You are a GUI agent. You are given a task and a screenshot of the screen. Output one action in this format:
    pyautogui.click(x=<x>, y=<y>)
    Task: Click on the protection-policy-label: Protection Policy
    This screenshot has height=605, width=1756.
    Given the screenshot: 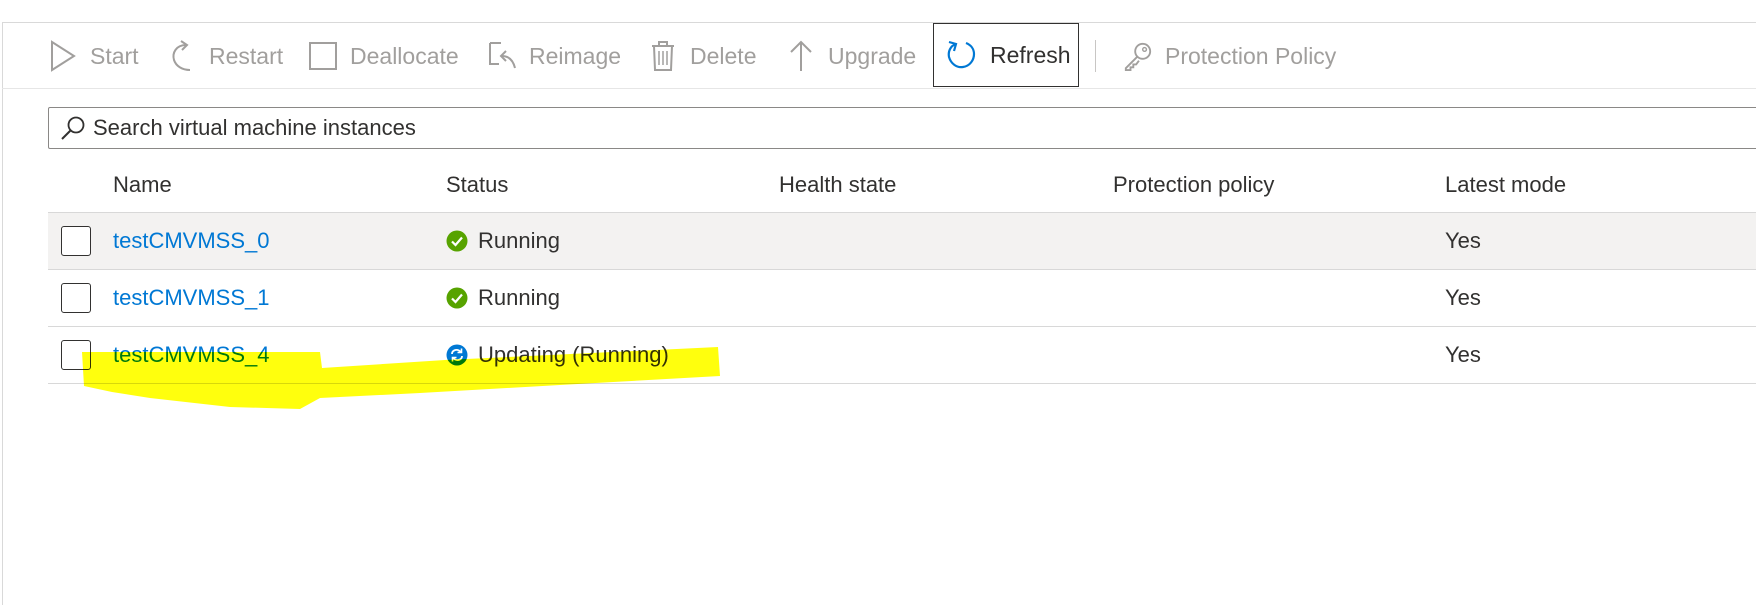 What is the action you would take?
    pyautogui.click(x=1251, y=55)
    